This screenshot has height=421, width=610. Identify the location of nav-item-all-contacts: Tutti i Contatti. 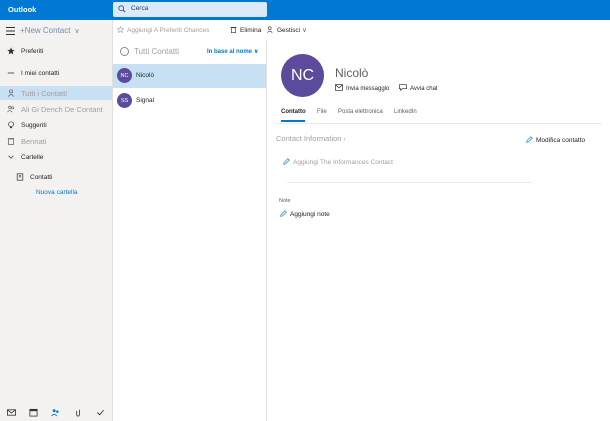
(56, 93).